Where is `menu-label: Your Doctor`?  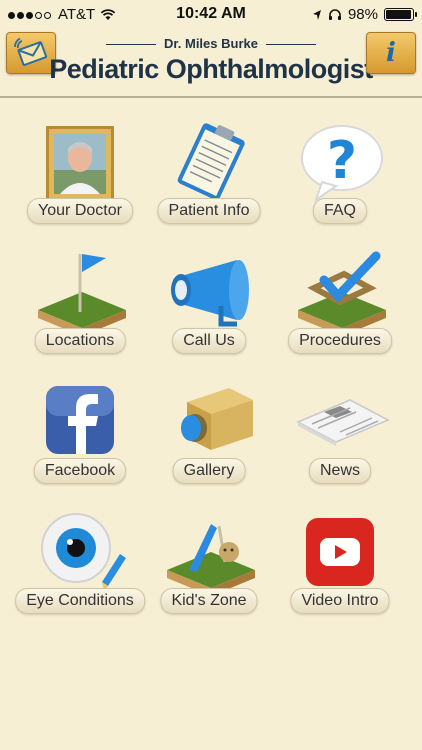
menu-label: Your Doctor is located at coordinates (80, 211).